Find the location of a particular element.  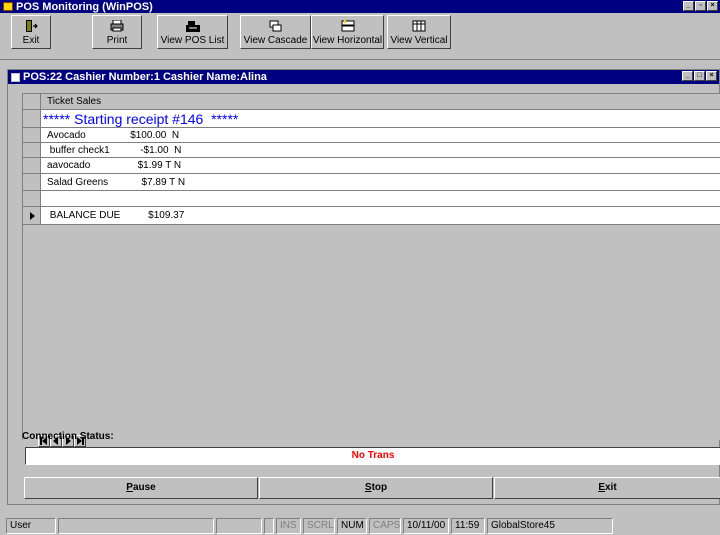

cascade-windows-icon is located at coordinates (275, 26).